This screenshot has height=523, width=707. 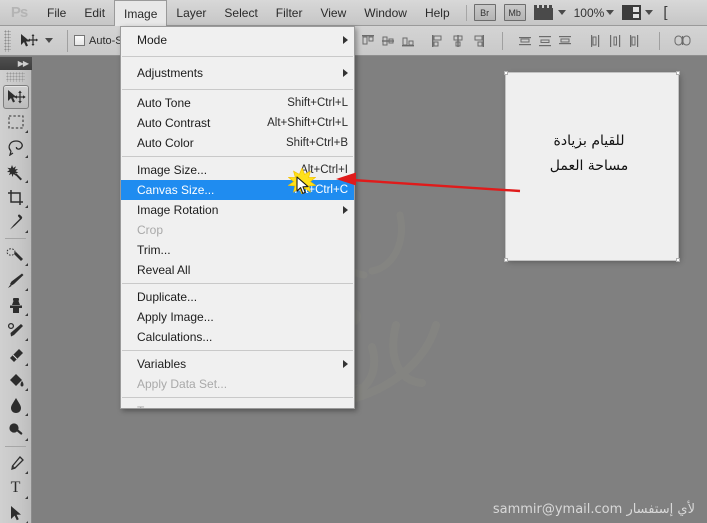 What do you see at coordinates (665, 12) in the screenshot?
I see `screen-mode-icon: [` at bounding box center [665, 12].